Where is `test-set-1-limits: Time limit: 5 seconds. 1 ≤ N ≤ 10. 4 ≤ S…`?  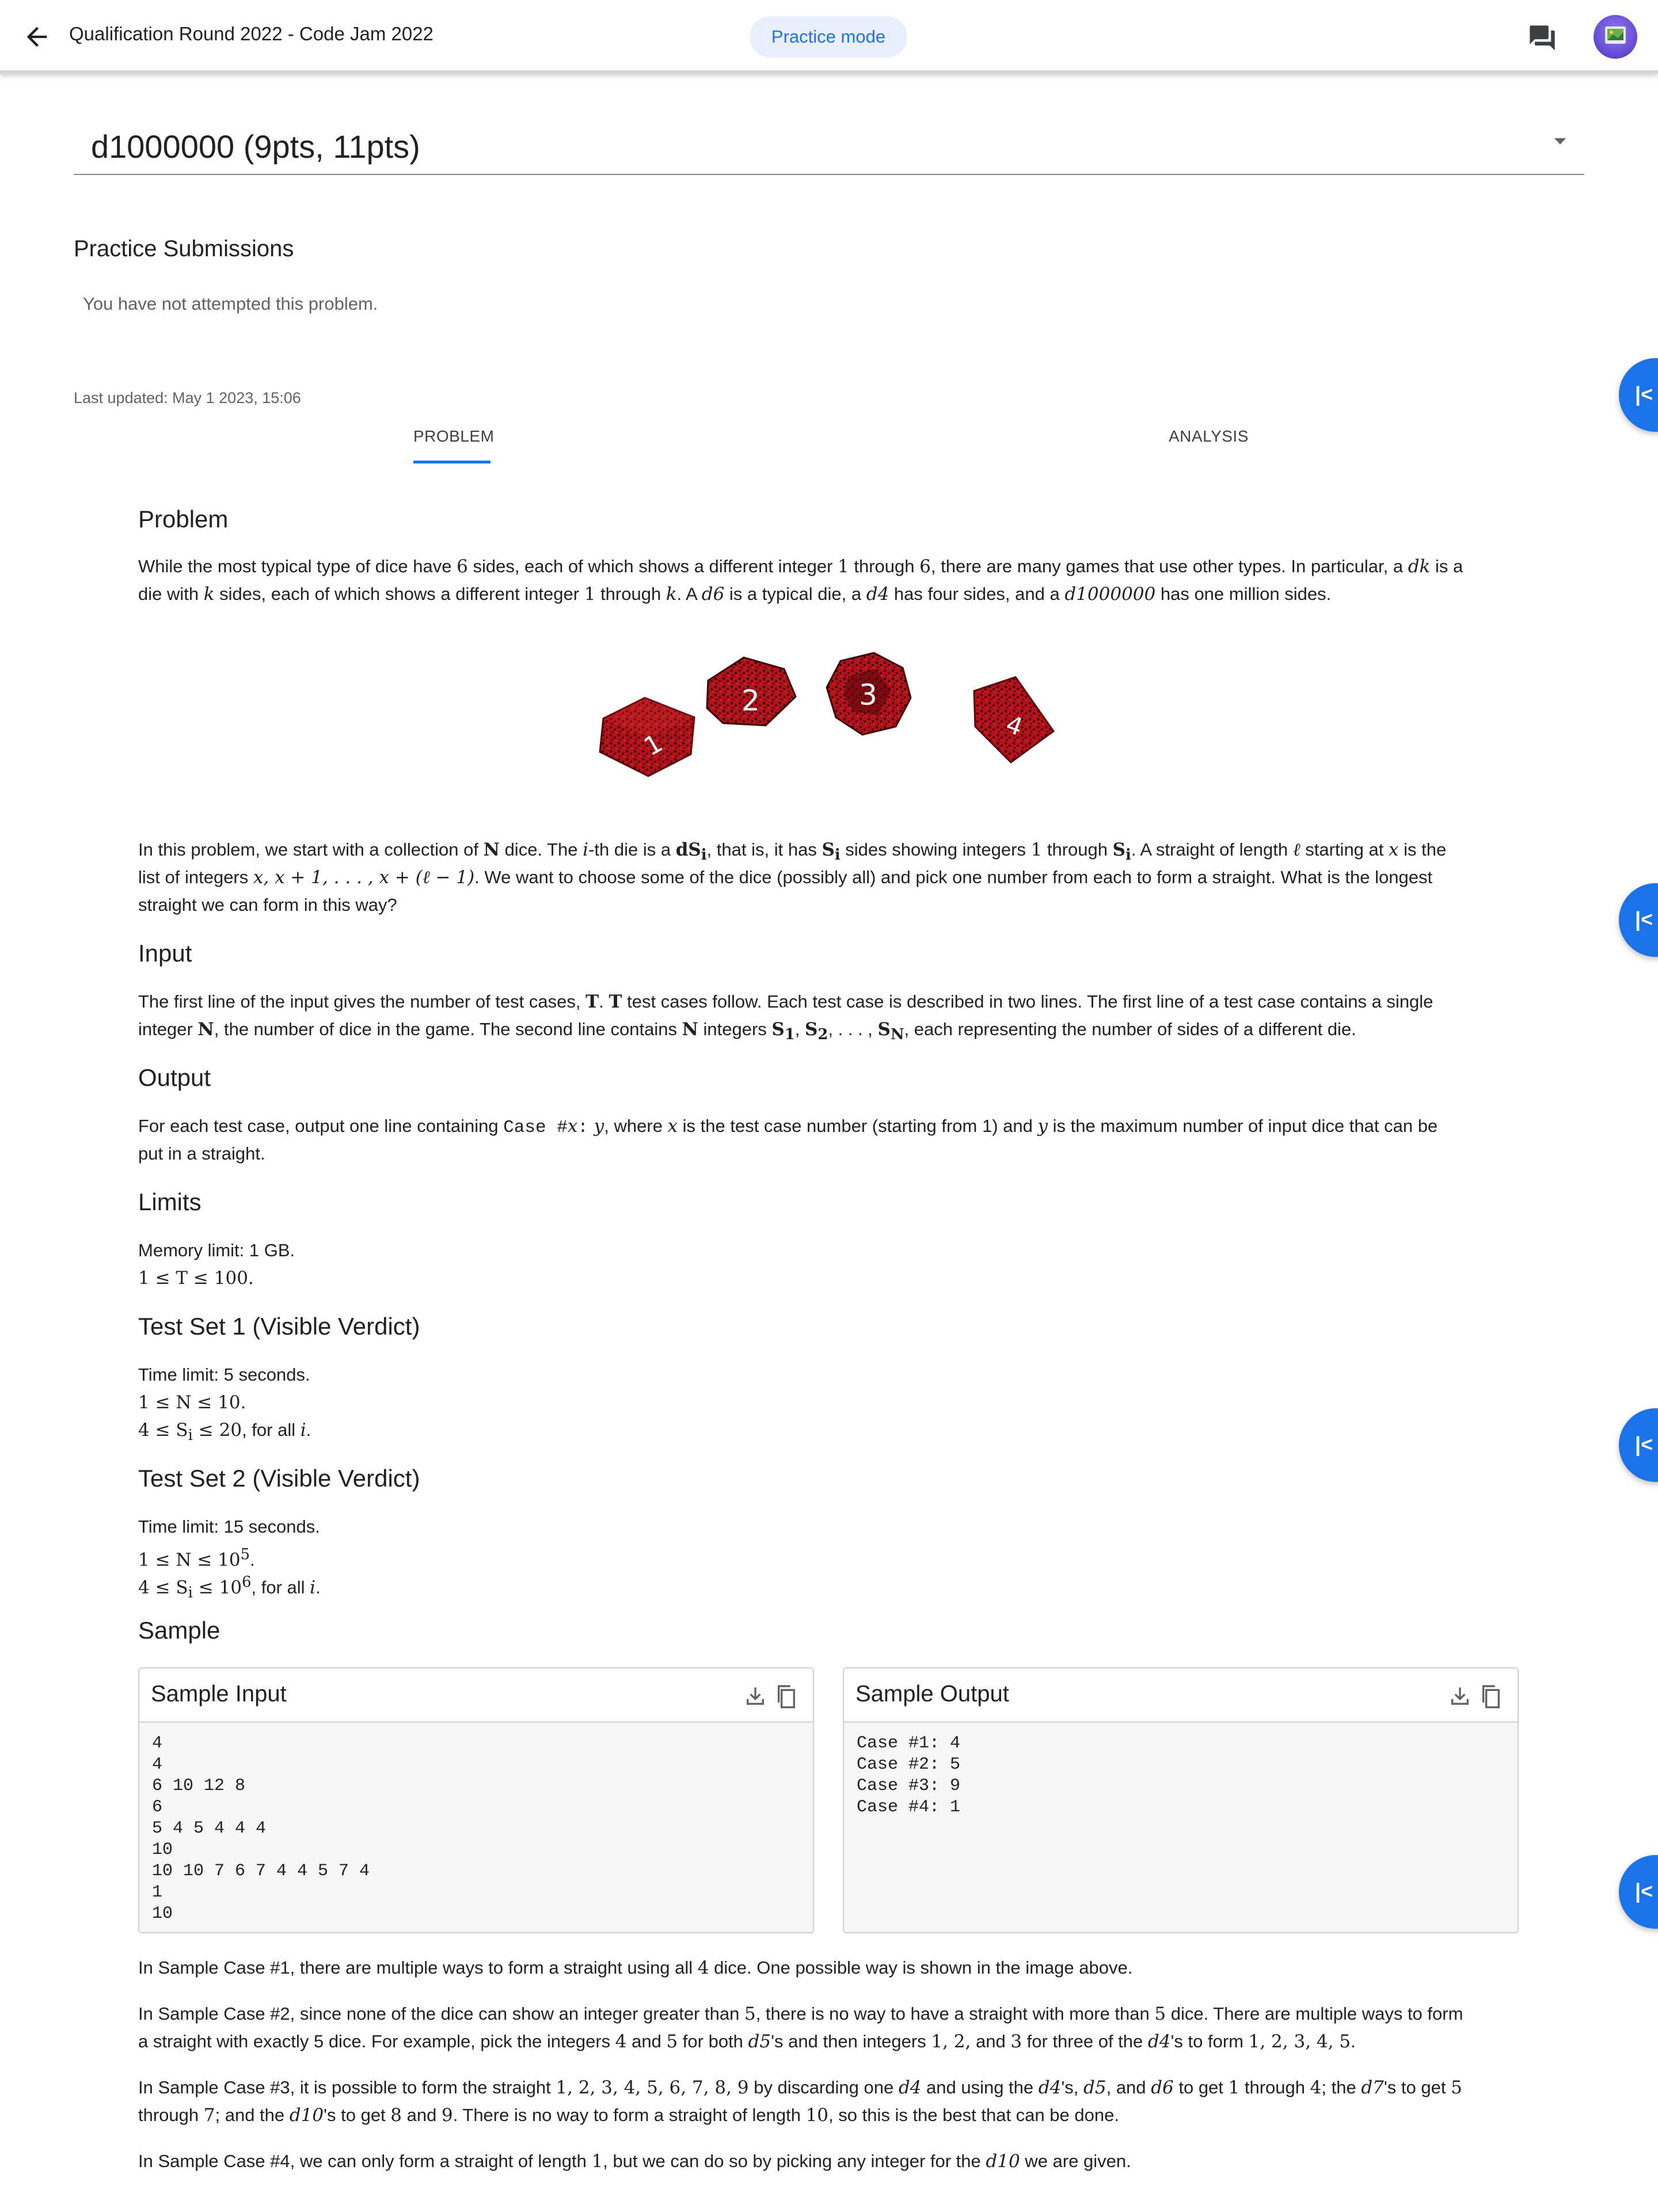 test-set-1-limits: Time limit: 5 seconds. 1 ≤ N ≤ 10. 4 ≤ S… is located at coordinates (224, 1405).